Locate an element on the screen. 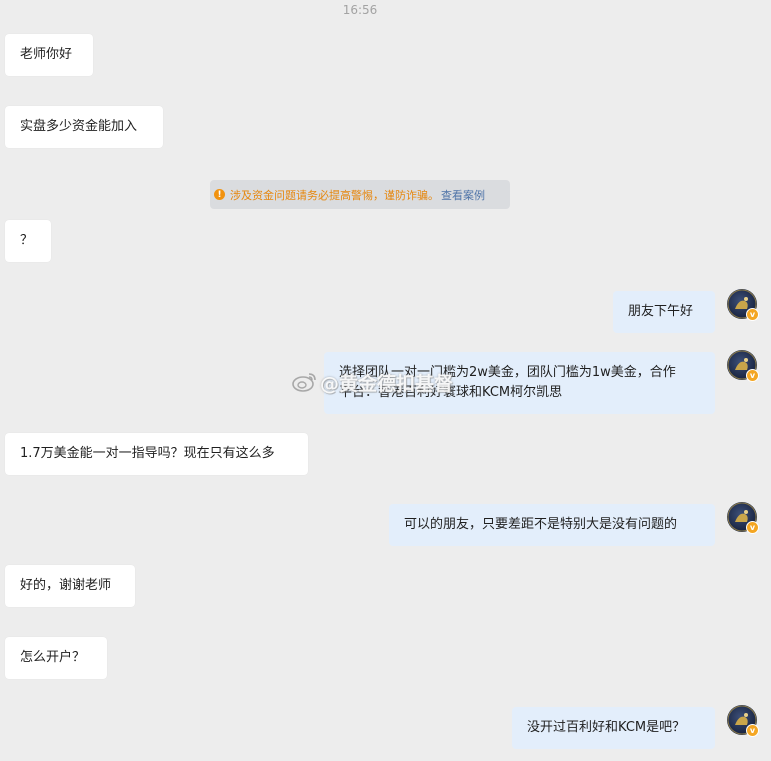  message-bubble-incoming: 1.7万美金能一对一指导吗？现在只有这么多 is located at coordinates (156, 454).